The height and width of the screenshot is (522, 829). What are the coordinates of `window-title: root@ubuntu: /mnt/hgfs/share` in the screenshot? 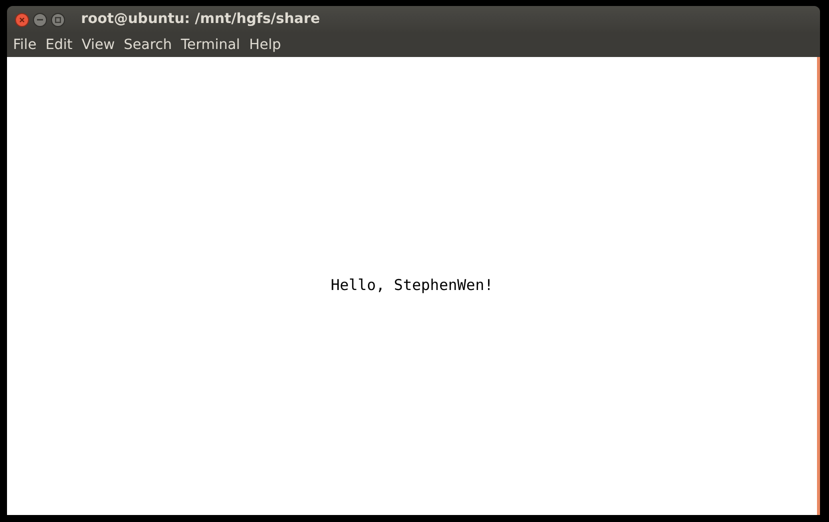 It's located at (200, 19).